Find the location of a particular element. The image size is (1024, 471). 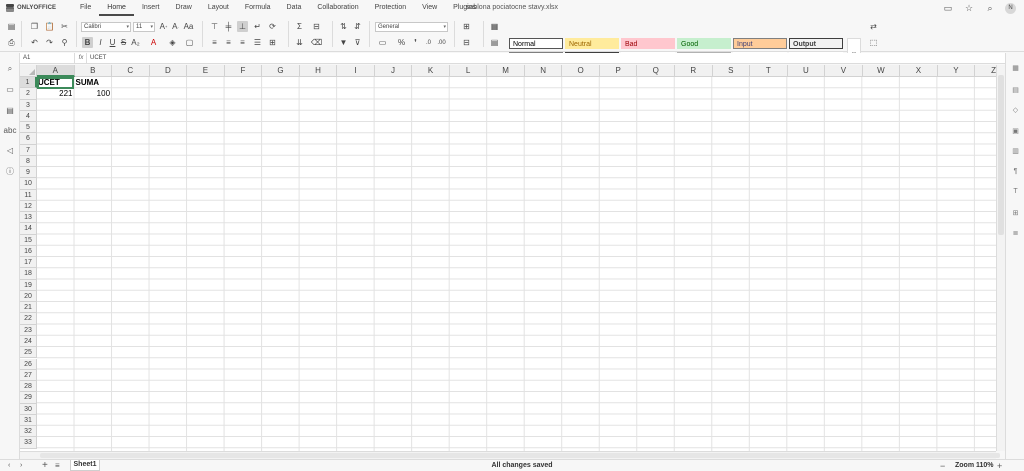

increase-font-icon: A + is located at coordinates (163, 26).